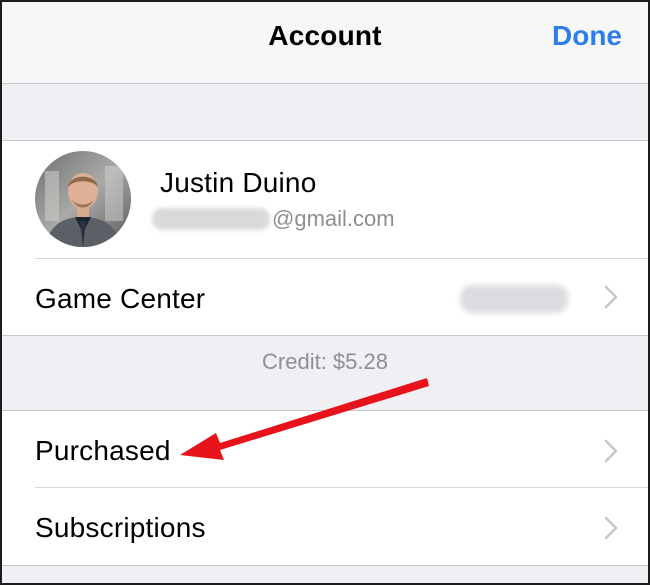  I want to click on navigation-bar: Account Done, so click(325, 42).